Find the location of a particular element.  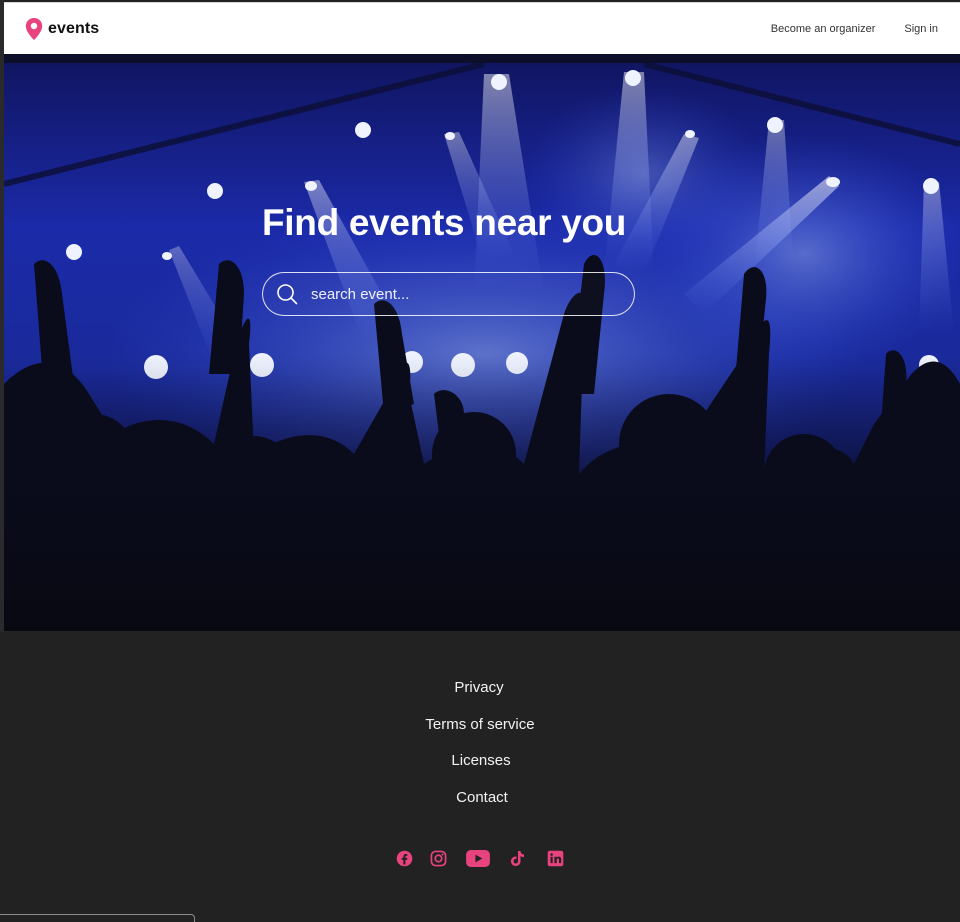

search-bar is located at coordinates (448, 294).